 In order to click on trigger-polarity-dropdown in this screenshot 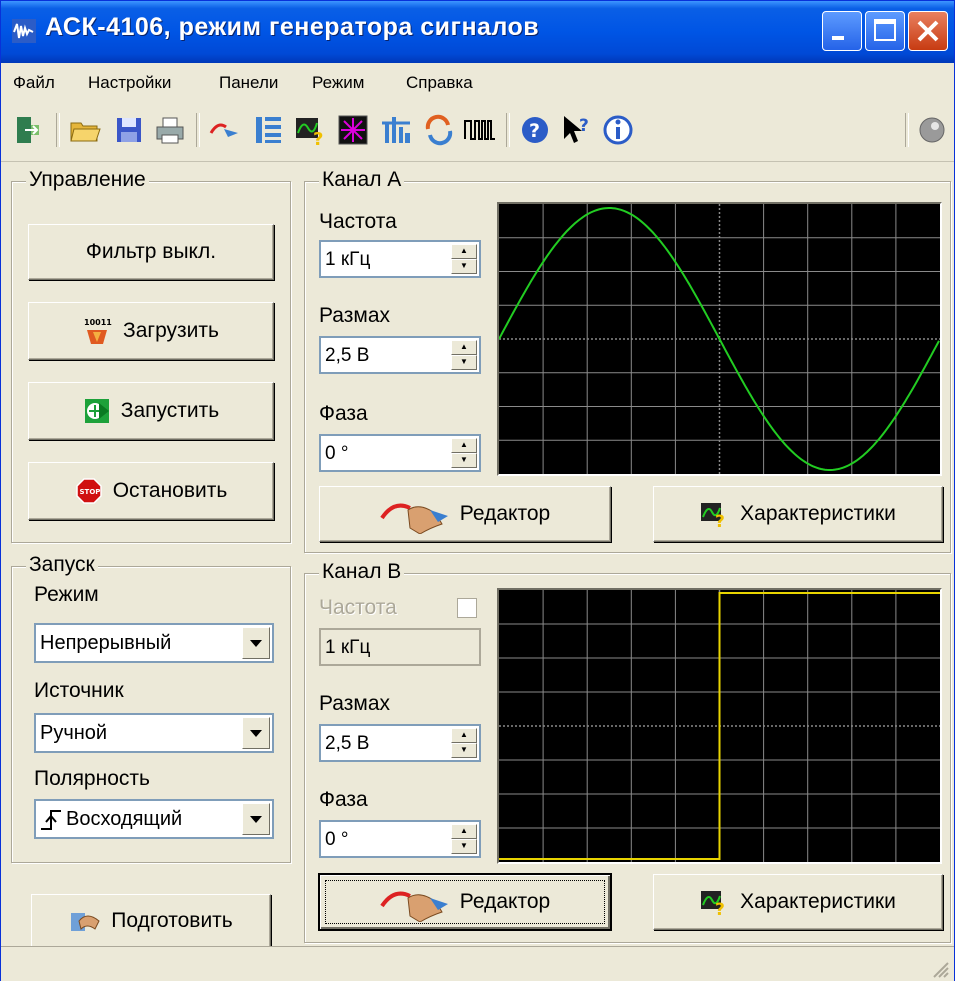, I will do `click(256, 819)`.